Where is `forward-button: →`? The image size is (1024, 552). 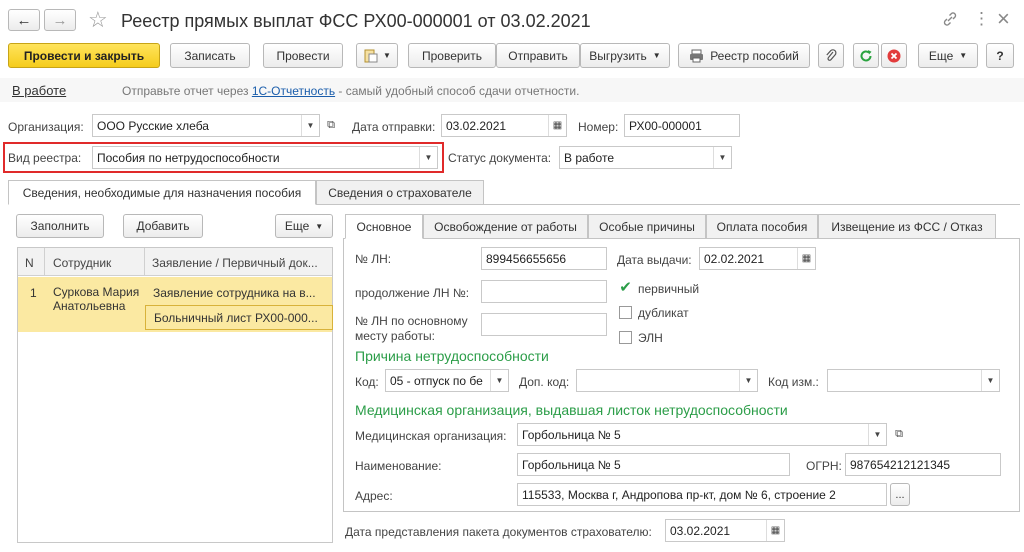
forward-button: → is located at coordinates (60, 20).